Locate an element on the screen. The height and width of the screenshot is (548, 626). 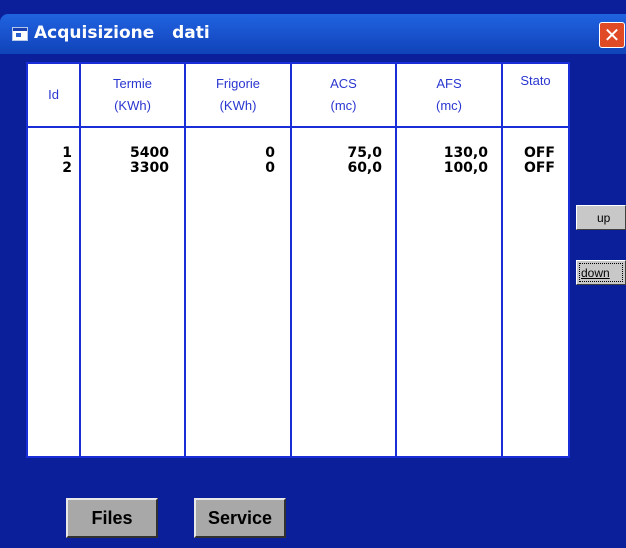
window-title: Acquisizione dati is located at coordinates (122, 33).